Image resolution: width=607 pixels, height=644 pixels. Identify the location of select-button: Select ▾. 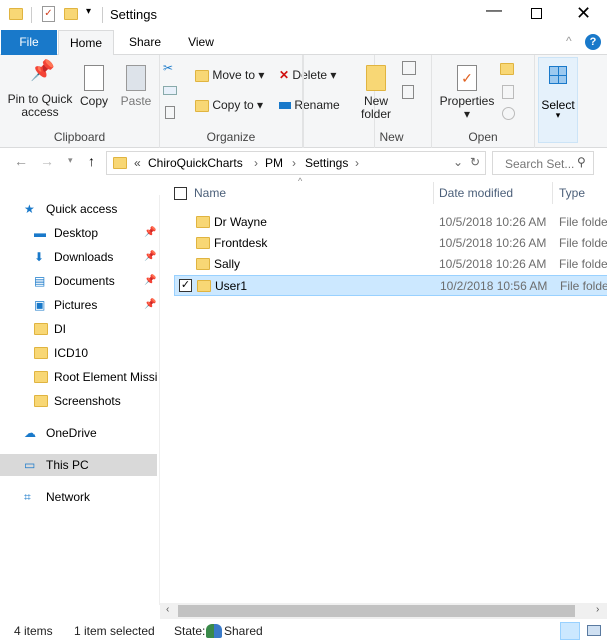
(558, 100).